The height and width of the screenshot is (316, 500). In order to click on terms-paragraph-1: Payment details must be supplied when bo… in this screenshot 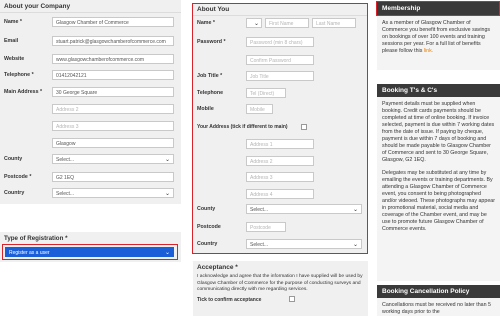, I will do `click(438, 132)`.